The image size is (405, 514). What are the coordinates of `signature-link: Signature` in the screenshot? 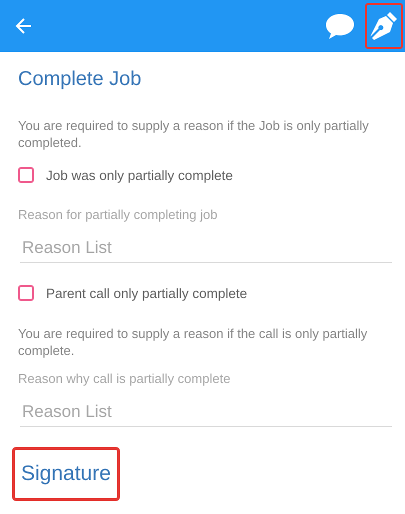 It's located at (66, 474).